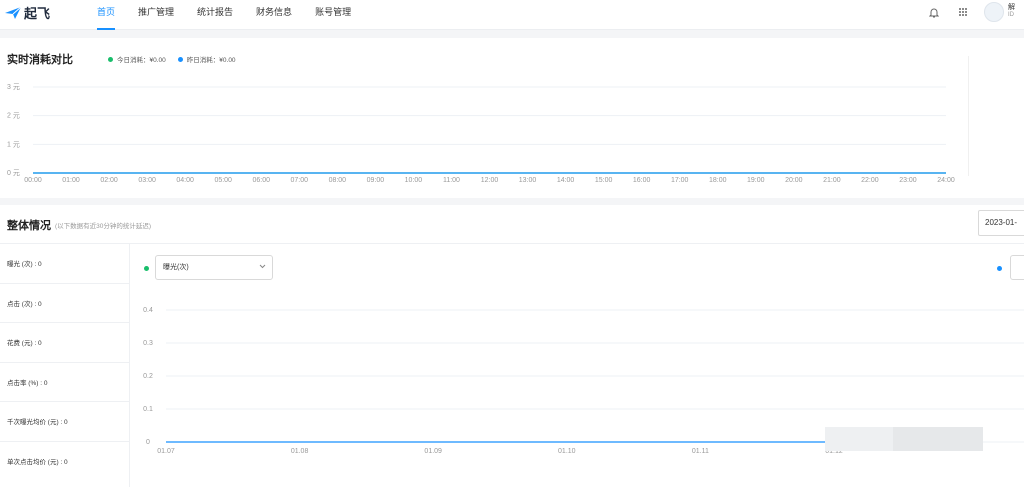 The height and width of the screenshot is (487, 1024). Describe the element at coordinates (156, 15) in the screenshot. I see `nav-promotion: 推广管理` at that location.